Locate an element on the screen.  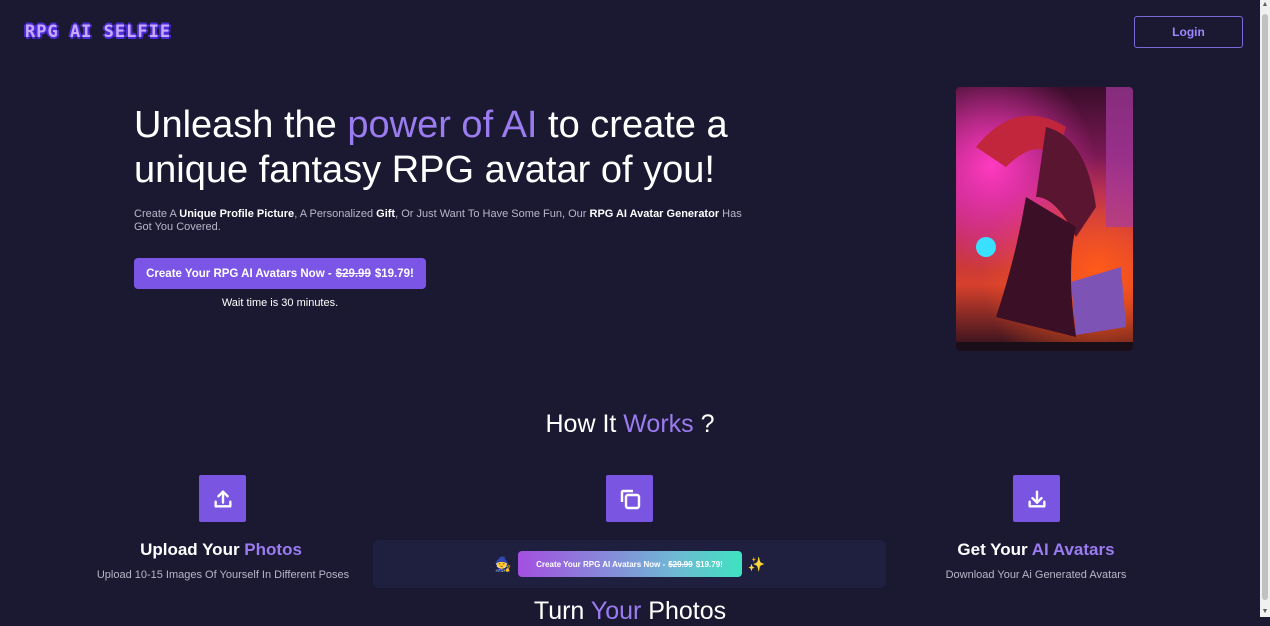
step-download-desc: Download Your Ai Generated Avatars is located at coordinates (1036, 575).